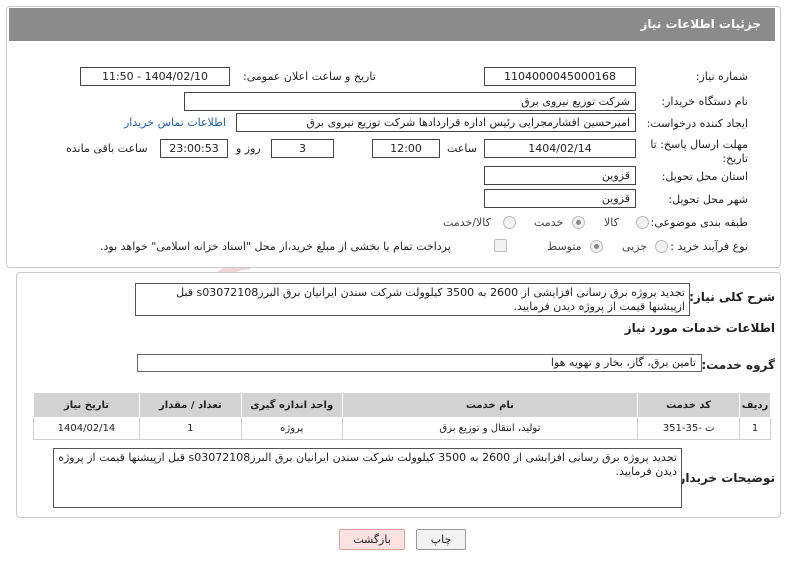  I want to click on category-service-label: خدمت, so click(549, 222).